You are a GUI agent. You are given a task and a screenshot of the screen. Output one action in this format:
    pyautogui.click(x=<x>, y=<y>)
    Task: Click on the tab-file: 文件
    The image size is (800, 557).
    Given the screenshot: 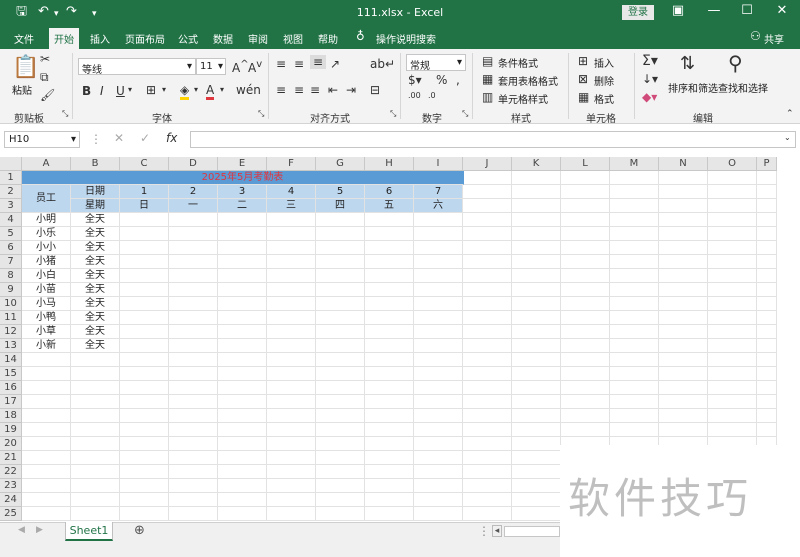 What is the action you would take?
    pyautogui.click(x=24, y=38)
    